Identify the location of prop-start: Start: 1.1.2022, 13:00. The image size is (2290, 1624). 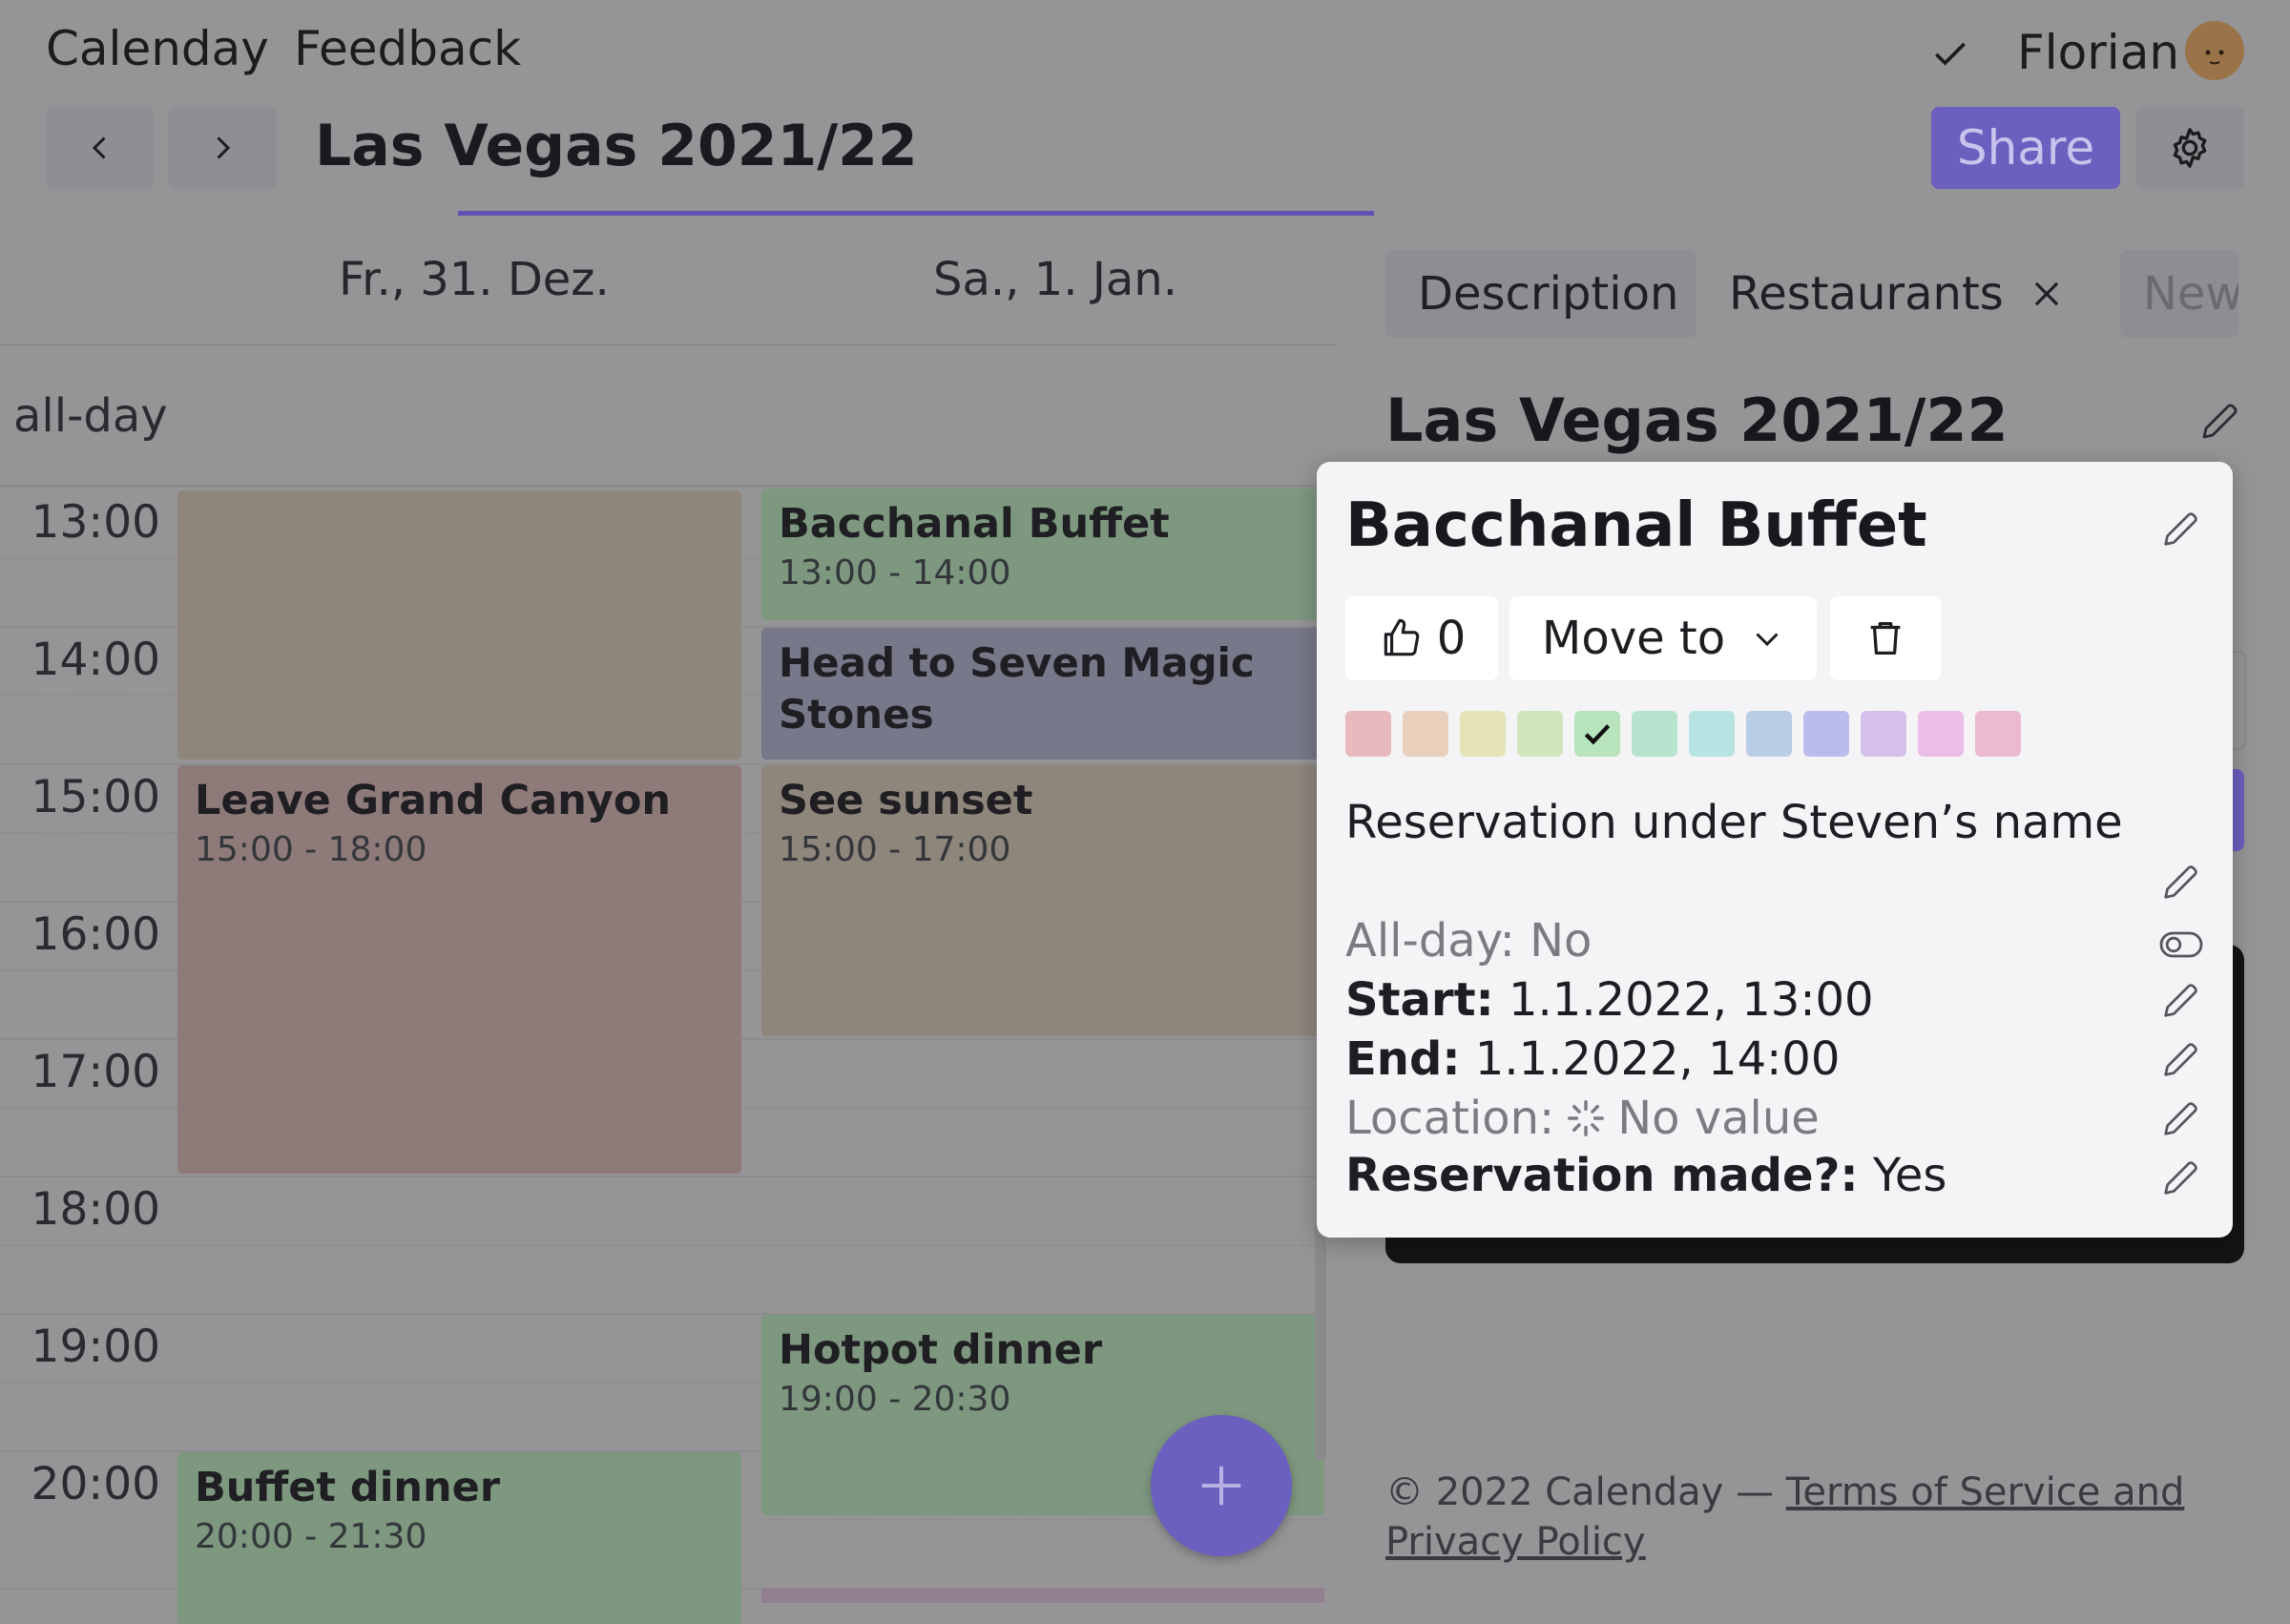
(1609, 1000).